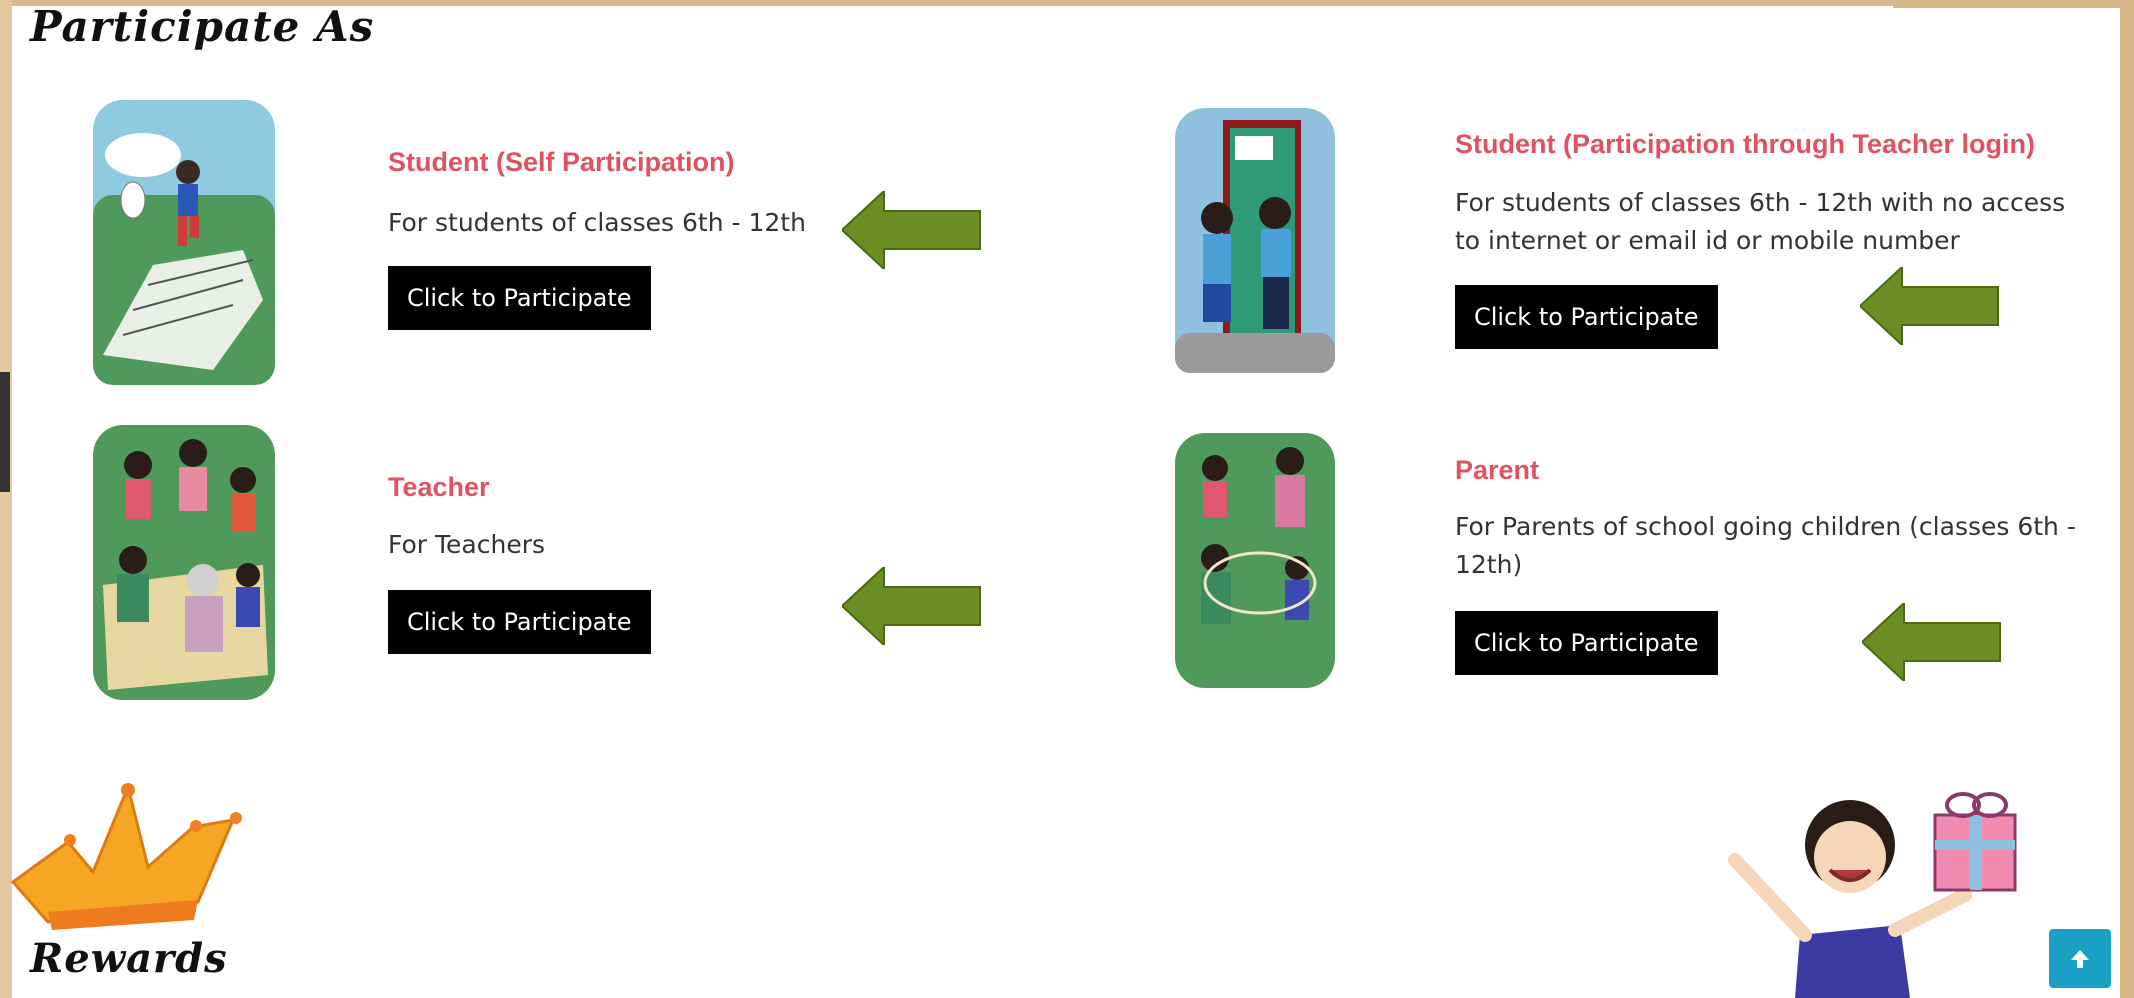 This screenshot has width=2134, height=998. I want to click on hopscotch-illustration, so click(184, 242).